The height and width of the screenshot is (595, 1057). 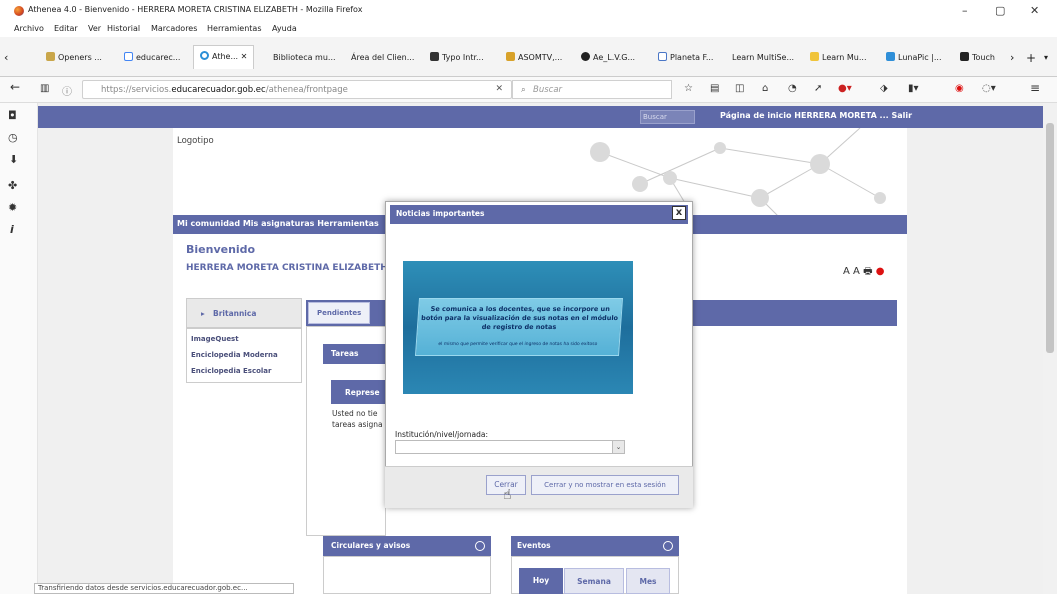 I want to click on tab-list-icon: ▾, so click(x=1046, y=58).